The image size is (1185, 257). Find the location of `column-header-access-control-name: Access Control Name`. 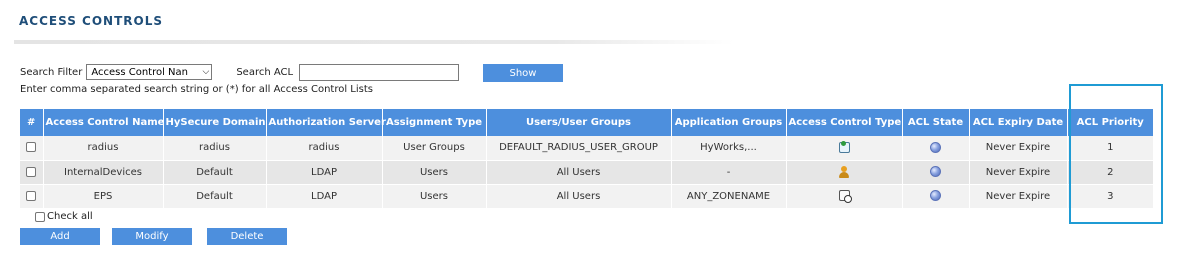

column-header-access-control-name: Access Control Name is located at coordinates (103, 122).